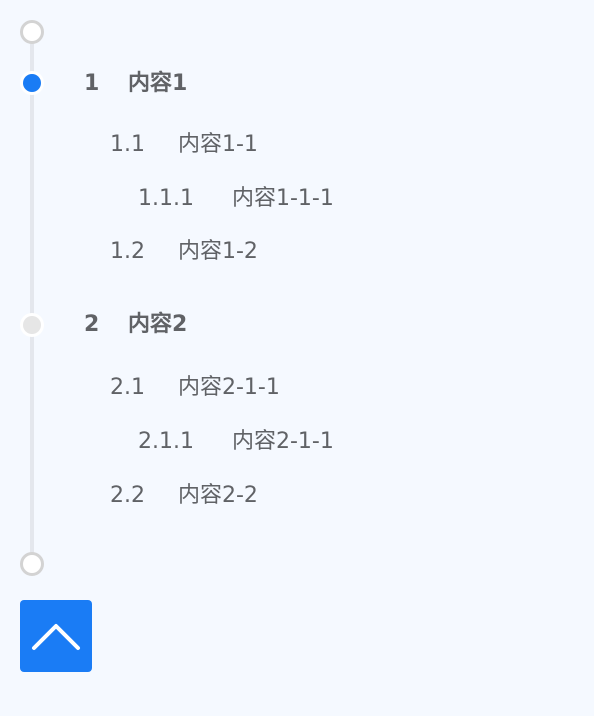  I want to click on toc-item-label: 内容1, so click(158, 83).